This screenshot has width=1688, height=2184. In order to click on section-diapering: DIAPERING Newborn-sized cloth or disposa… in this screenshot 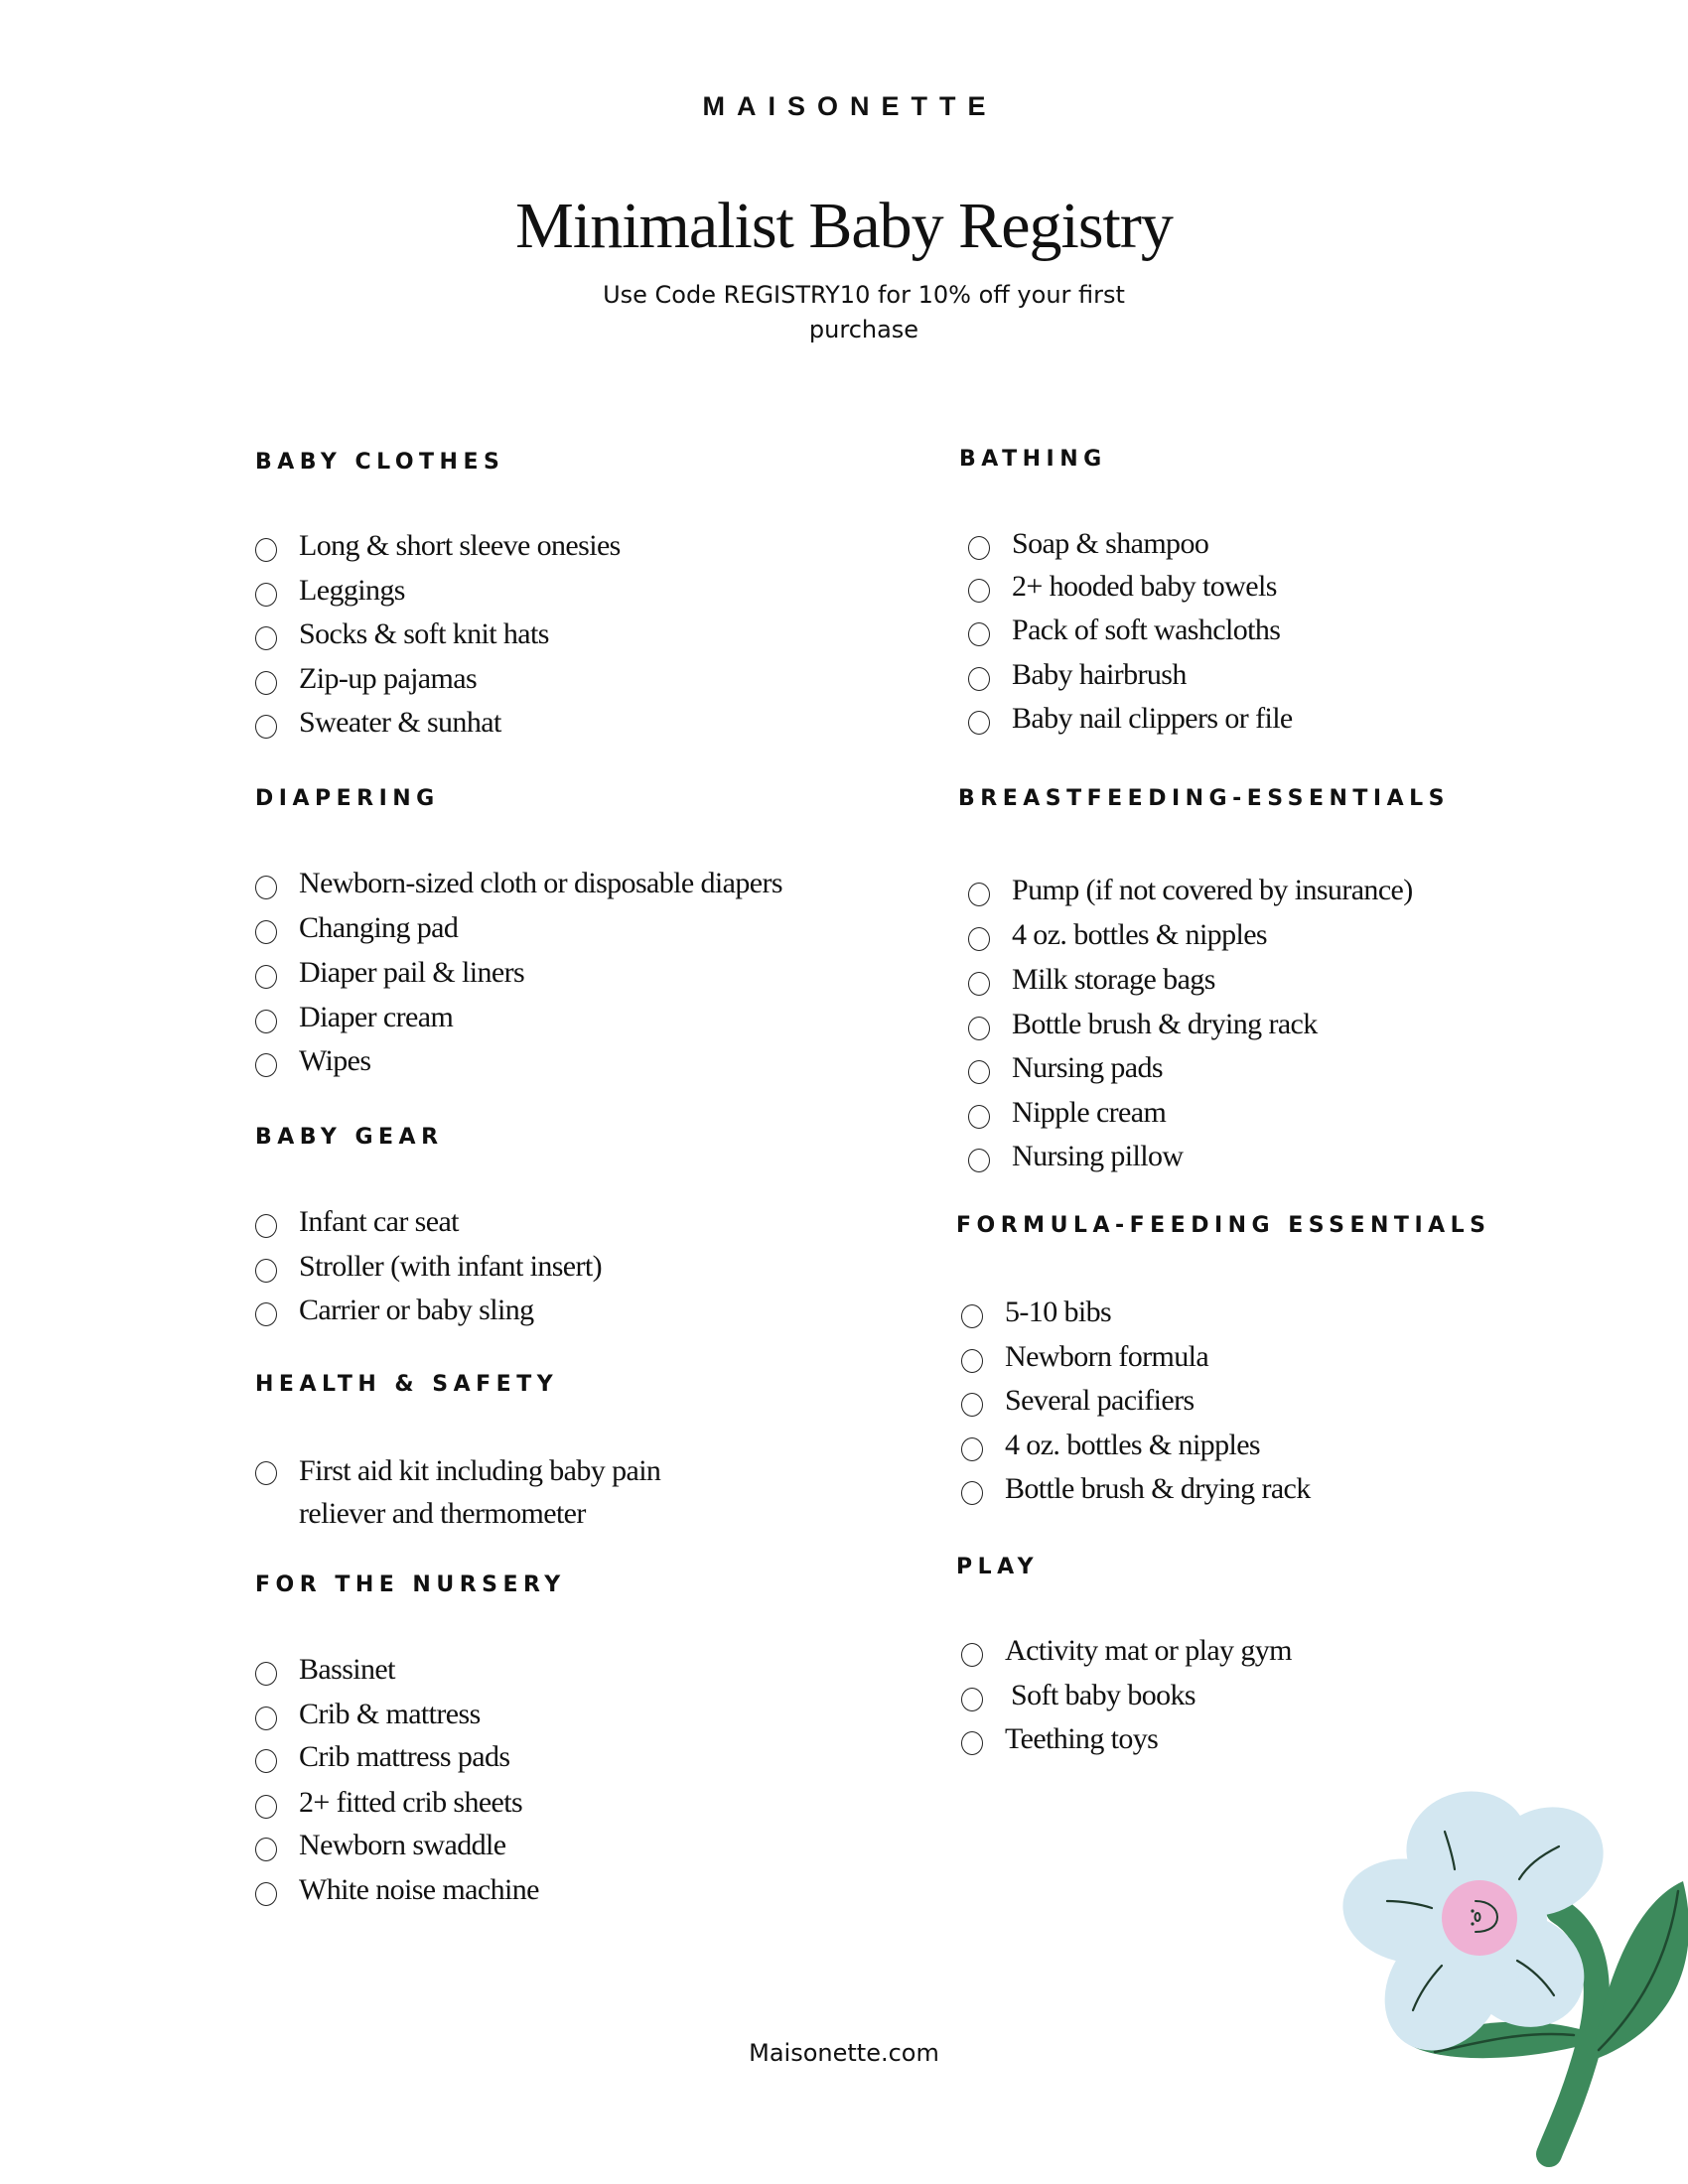, I will do `click(519, 931)`.